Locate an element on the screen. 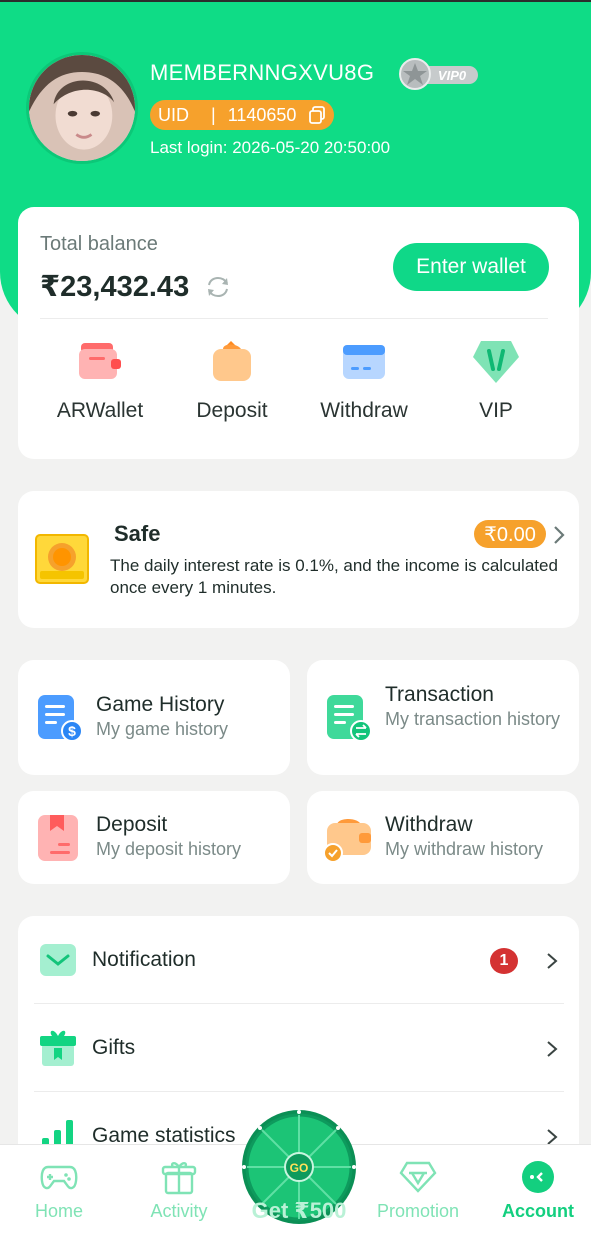  nav-activity-label: Activity is located at coordinates (179, 1211).